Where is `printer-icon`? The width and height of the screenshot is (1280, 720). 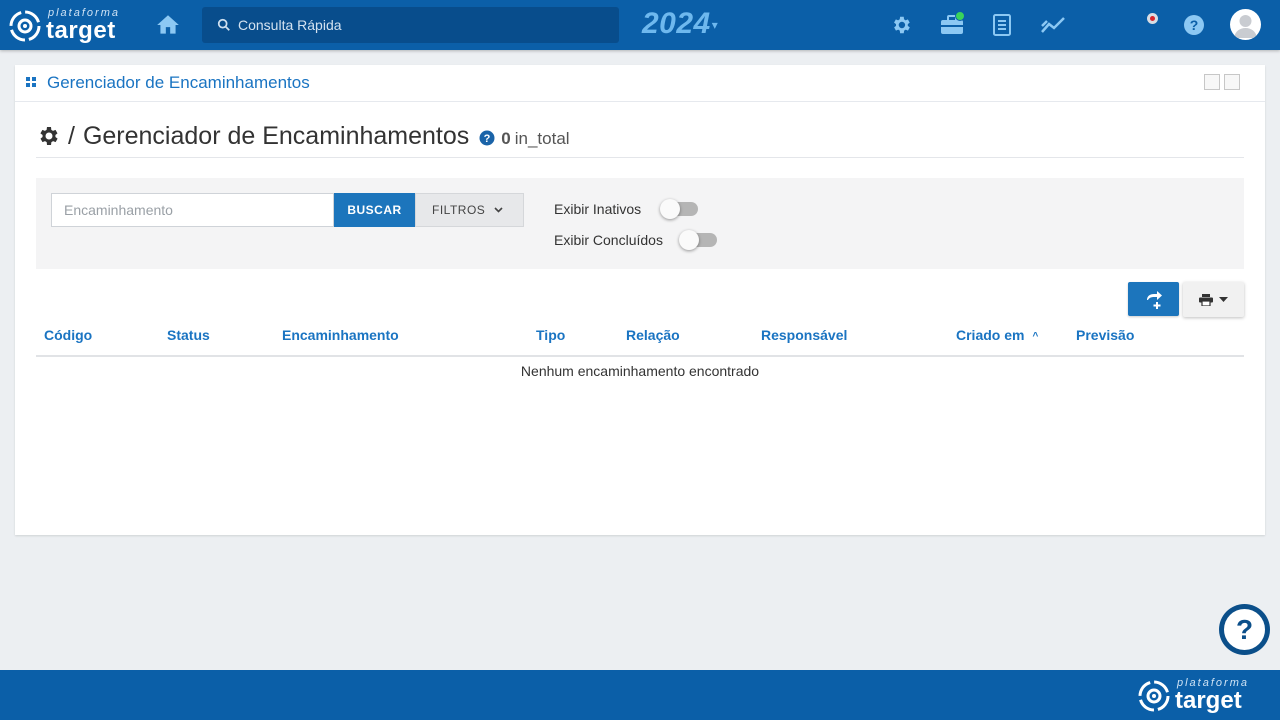 printer-icon is located at coordinates (1206, 299).